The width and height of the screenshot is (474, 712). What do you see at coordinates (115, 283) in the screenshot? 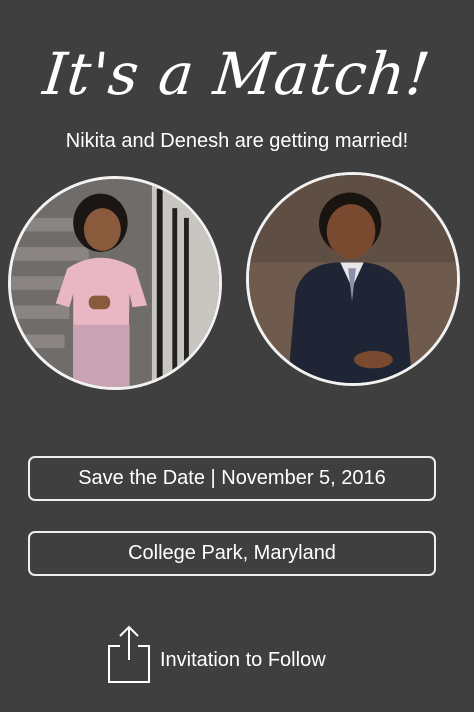
I see `bride-photo` at bounding box center [115, 283].